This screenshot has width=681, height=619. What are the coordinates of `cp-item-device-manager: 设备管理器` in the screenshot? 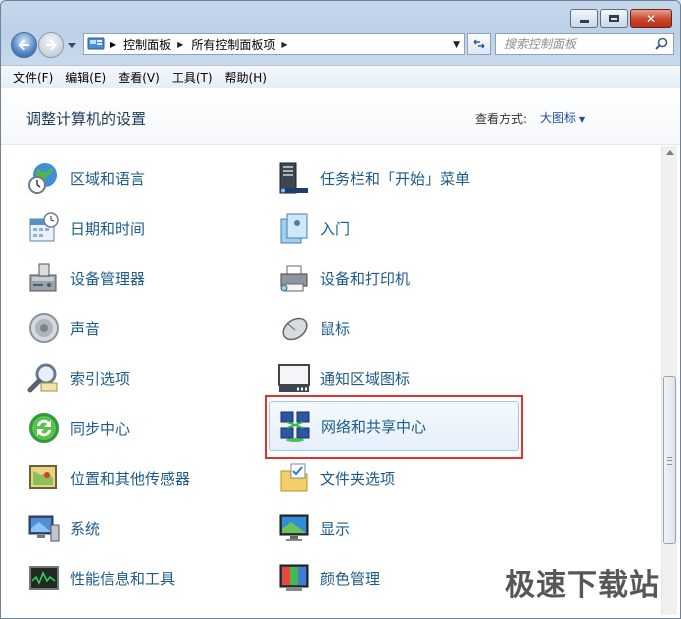 It's located at (85, 278).